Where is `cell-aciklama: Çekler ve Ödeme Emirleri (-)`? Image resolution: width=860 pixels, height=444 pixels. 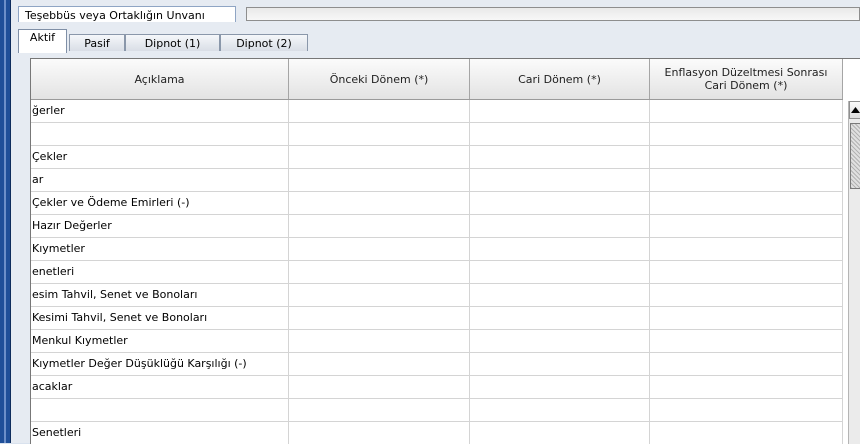
cell-aciklama: Çekler ve Ödeme Emirleri (-) is located at coordinates (160, 203).